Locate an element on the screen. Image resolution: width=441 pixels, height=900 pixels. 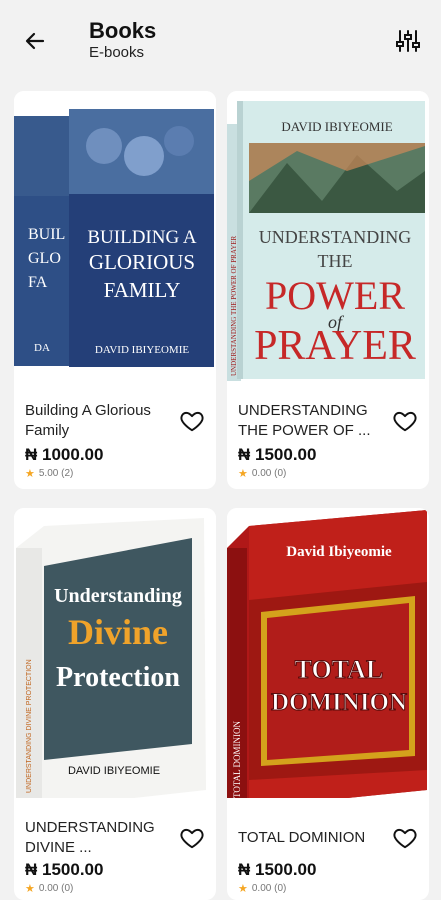
cover-spine: UNDERSTANDING THE POWER OF PRAYER is located at coordinates (234, 305).